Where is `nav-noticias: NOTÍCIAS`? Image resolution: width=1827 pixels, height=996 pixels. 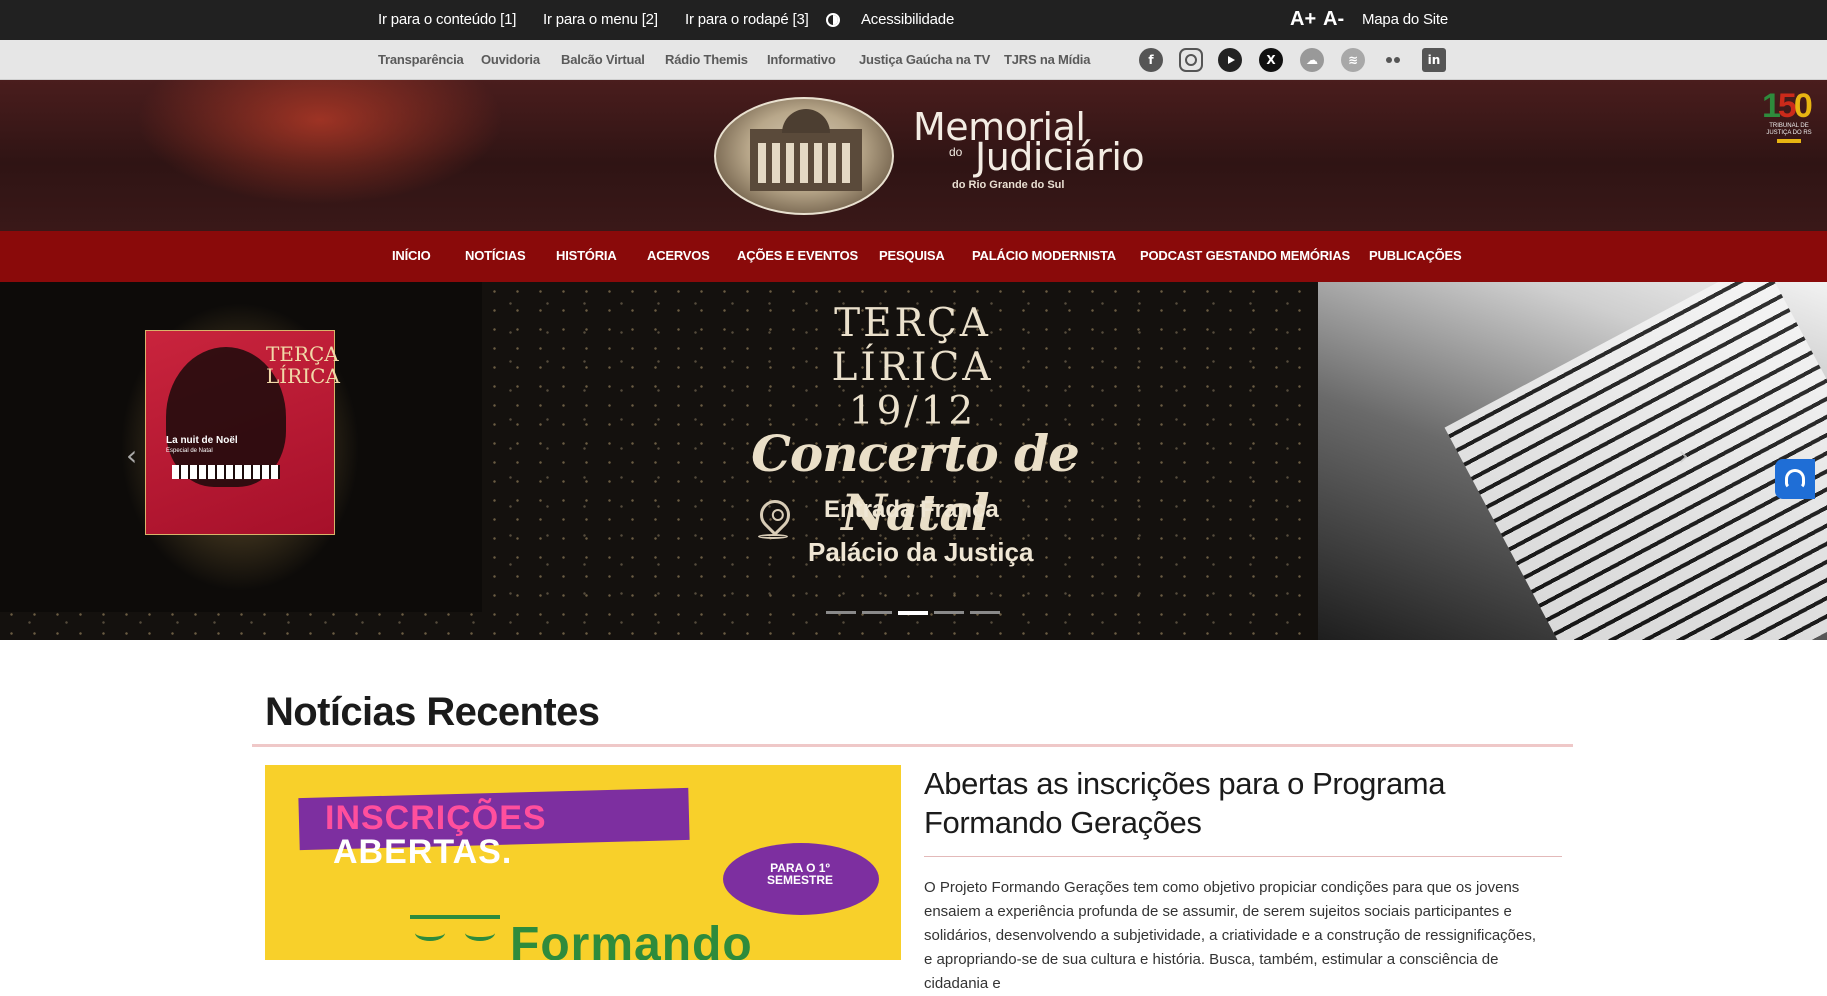 nav-noticias: NOTÍCIAS is located at coordinates (495, 255).